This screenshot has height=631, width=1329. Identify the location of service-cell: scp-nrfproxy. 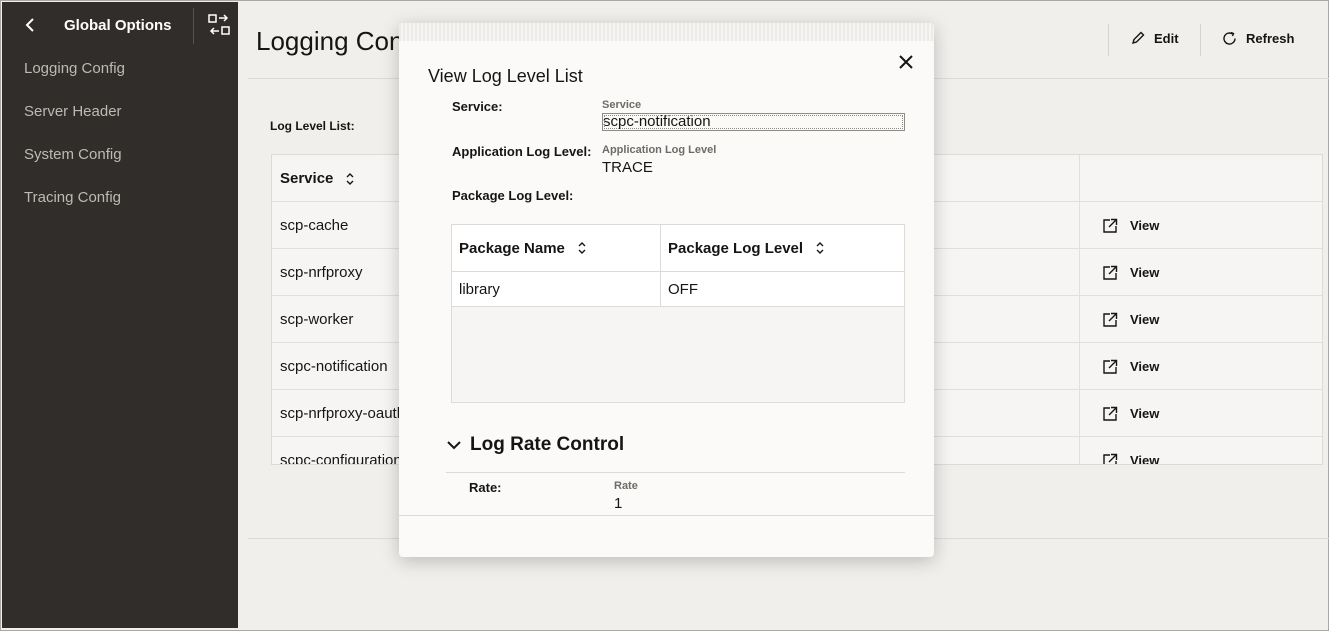
(321, 272).